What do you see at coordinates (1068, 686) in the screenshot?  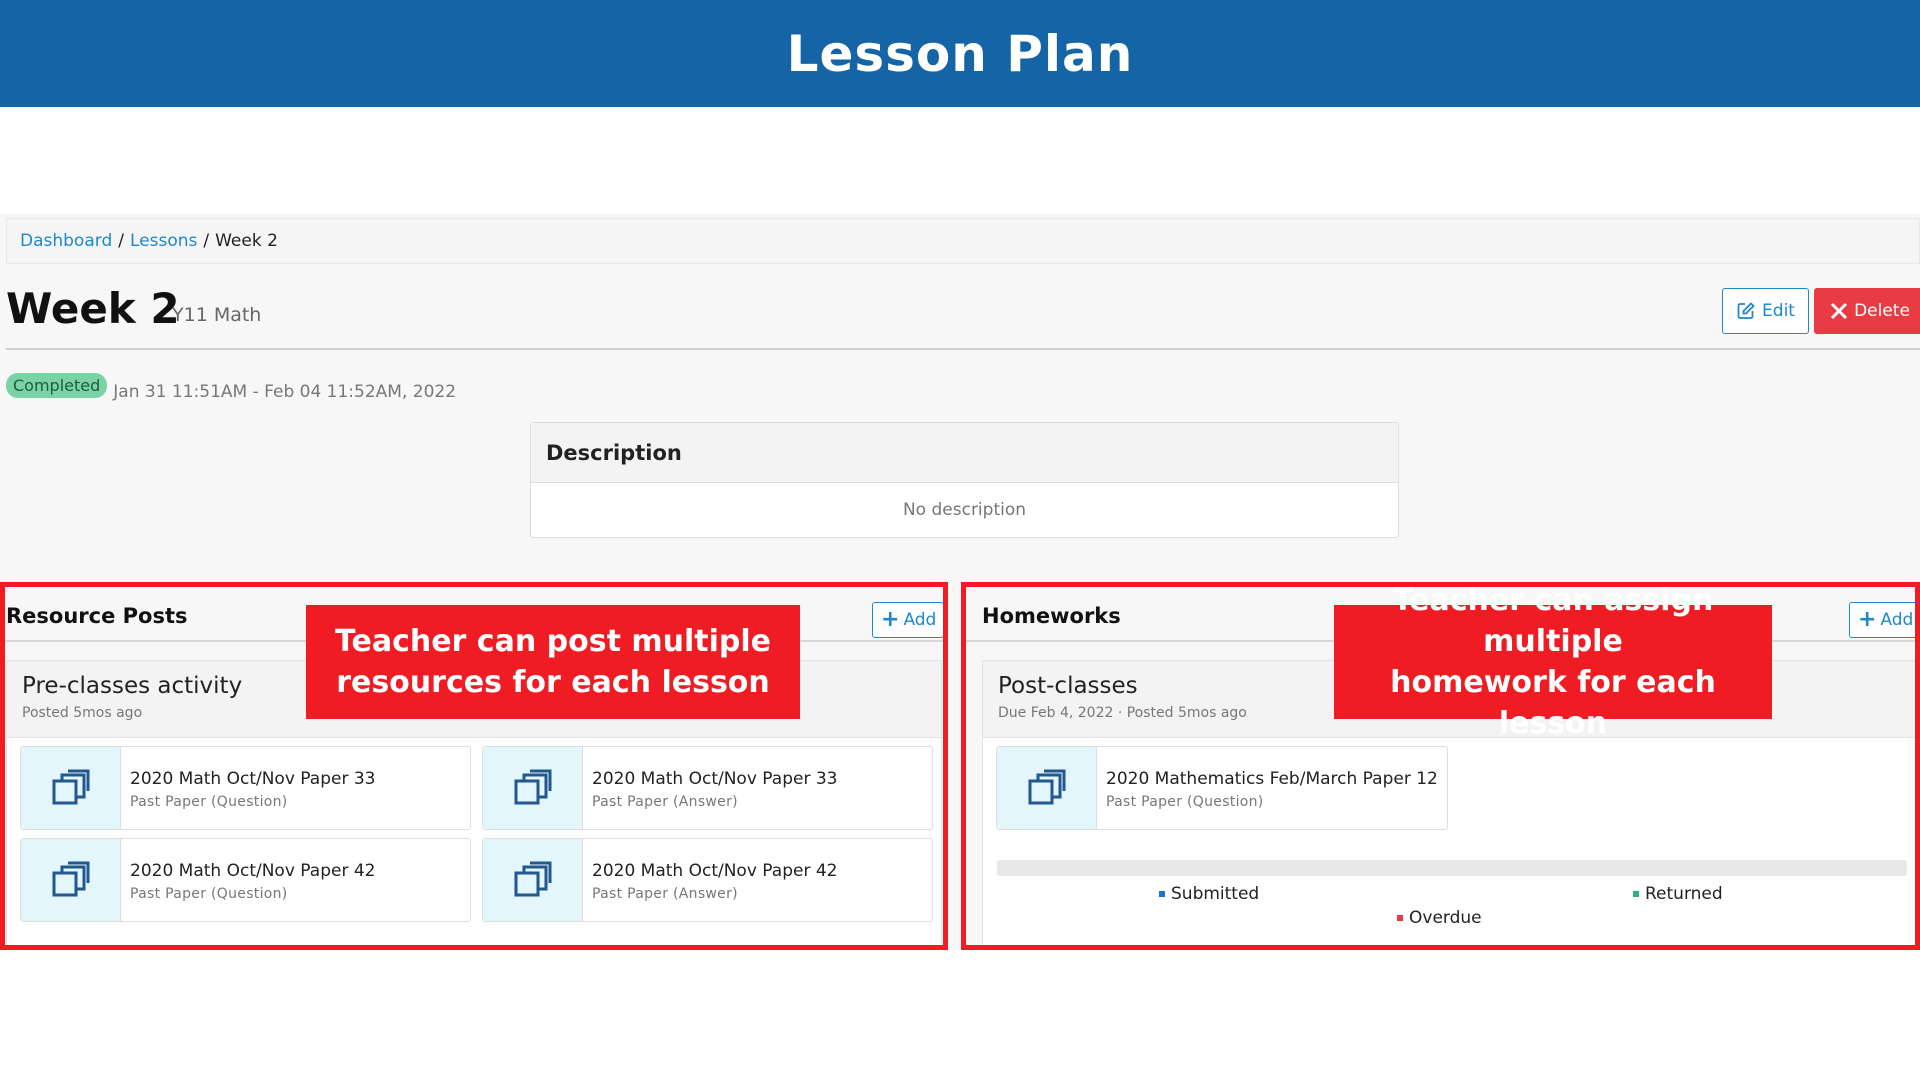 I see `homework-section-title: Post-classes` at bounding box center [1068, 686].